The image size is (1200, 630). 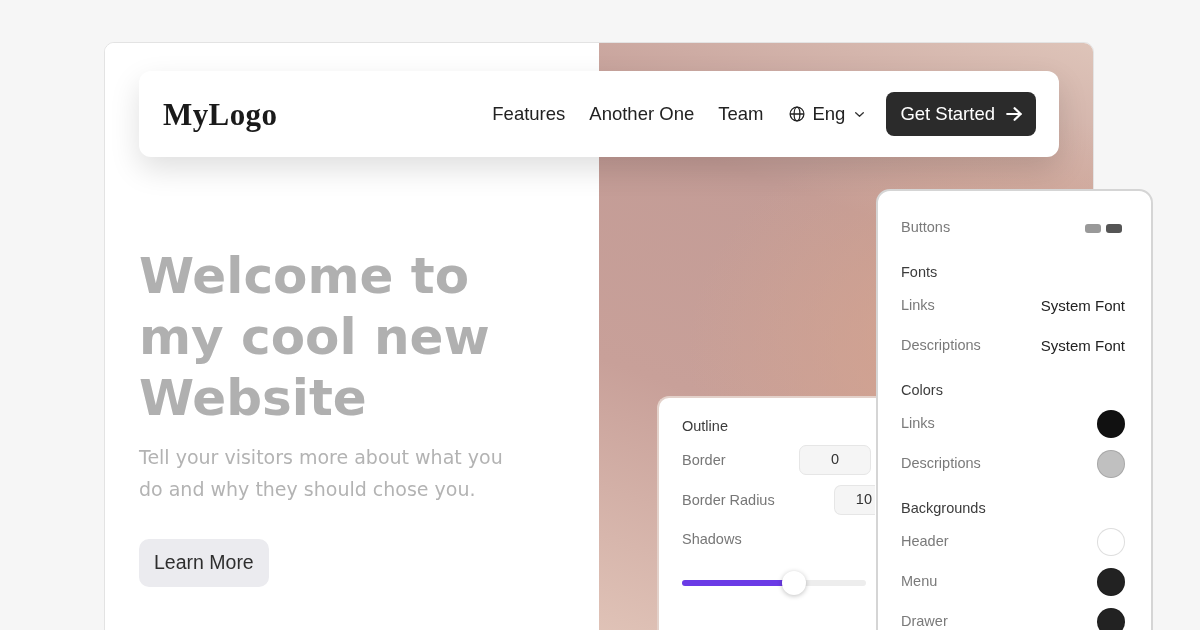 I want to click on chevron-down-icon, so click(x=860, y=114).